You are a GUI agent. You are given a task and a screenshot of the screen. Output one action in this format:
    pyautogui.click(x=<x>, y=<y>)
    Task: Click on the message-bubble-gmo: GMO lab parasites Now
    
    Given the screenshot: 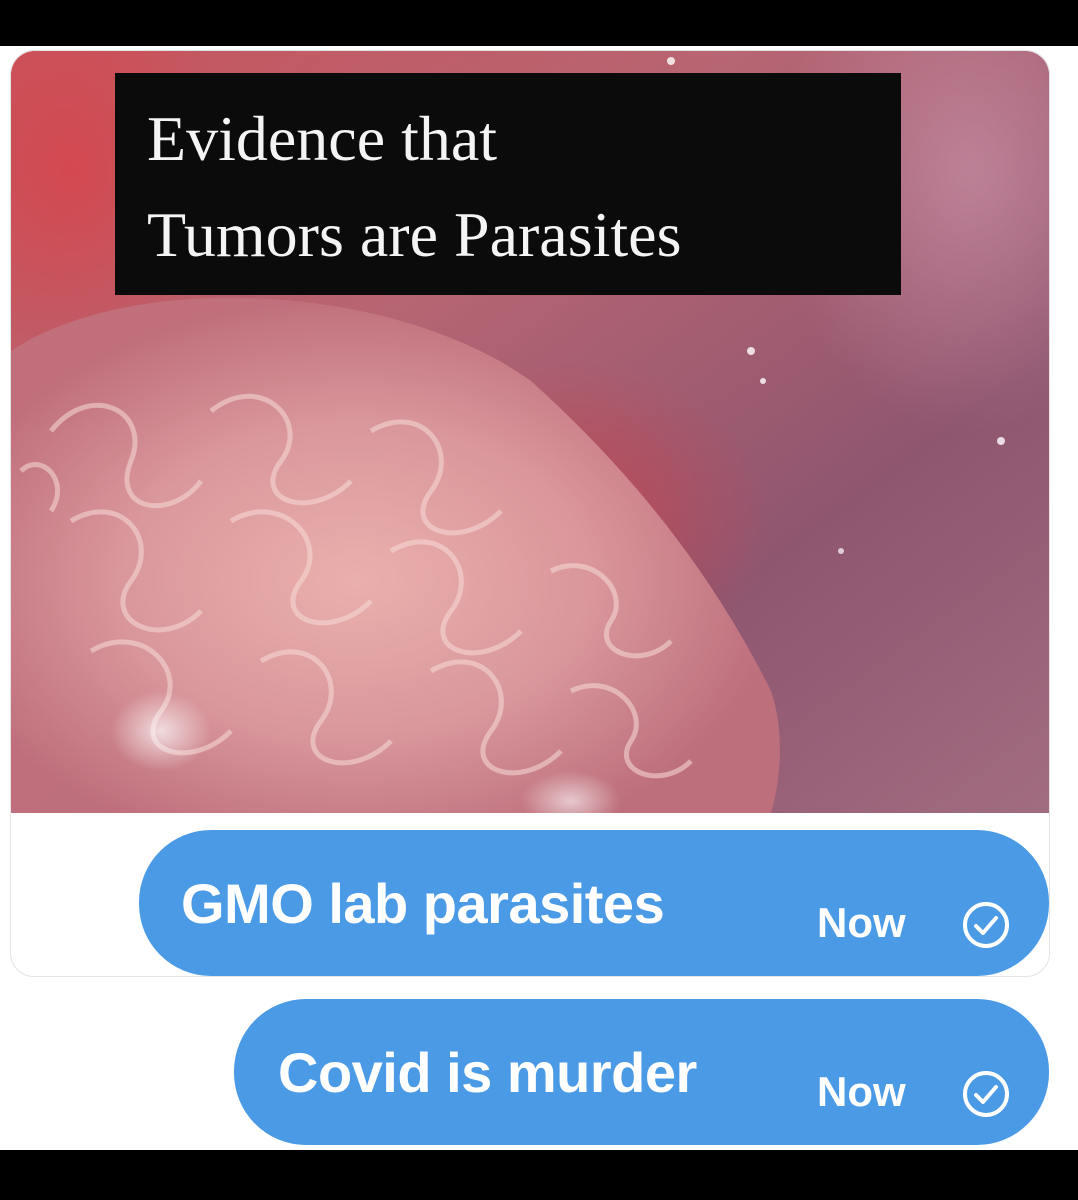 What is the action you would take?
    pyautogui.click(x=594, y=903)
    